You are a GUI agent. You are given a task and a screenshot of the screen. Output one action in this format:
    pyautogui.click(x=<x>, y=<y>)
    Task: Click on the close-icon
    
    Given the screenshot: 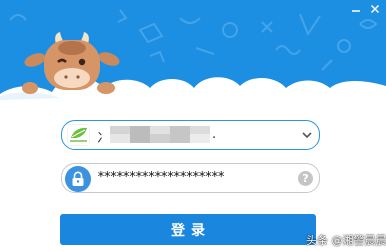 What is the action you would take?
    pyautogui.click(x=375, y=9)
    